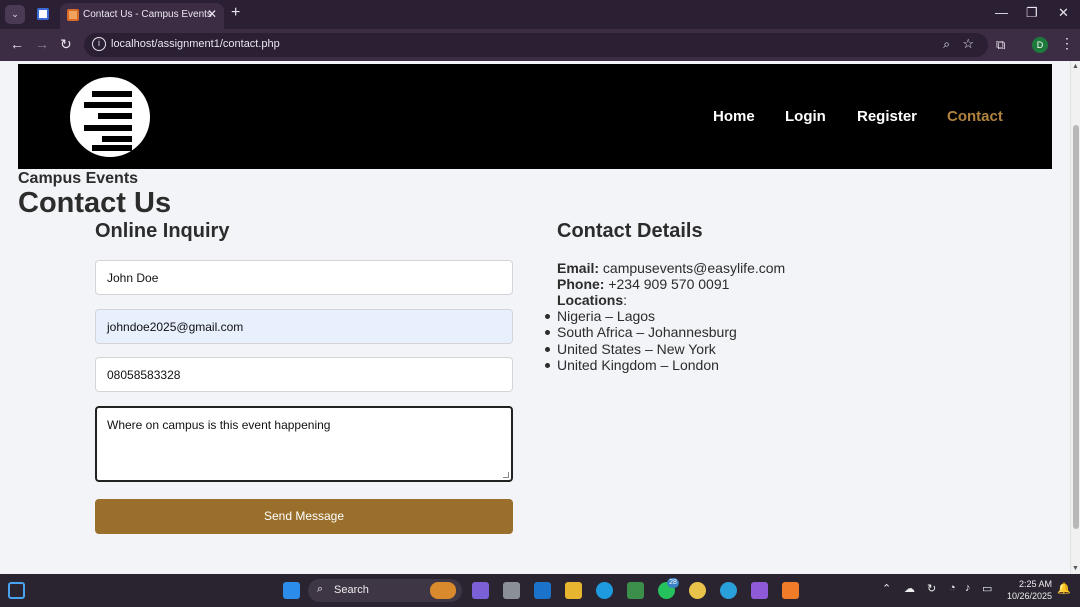  What do you see at coordinates (734, 116) in the screenshot?
I see `nav-home: Home` at bounding box center [734, 116].